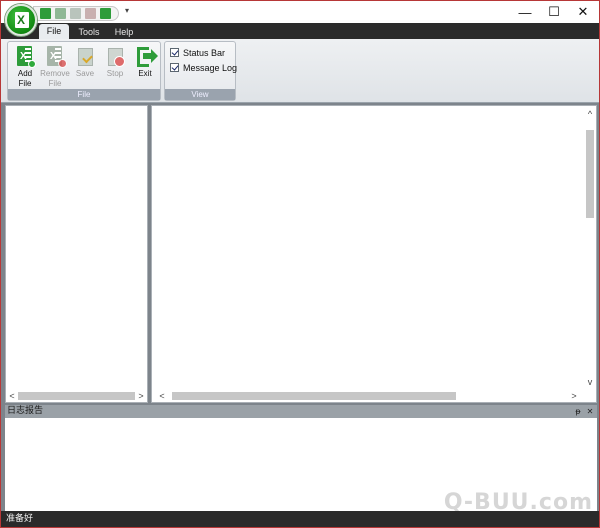 The height and width of the screenshot is (528, 600). I want to click on file-group: X Add File X Remove File Save Stop Exit, so click(84, 71).